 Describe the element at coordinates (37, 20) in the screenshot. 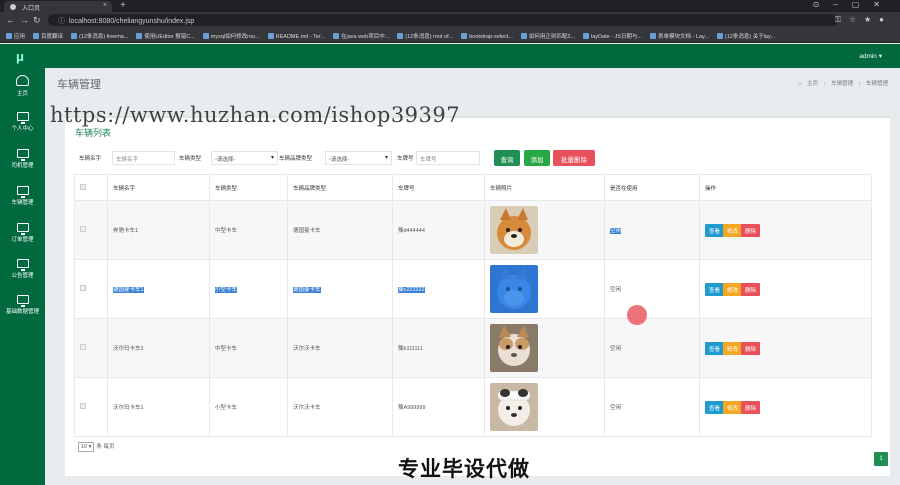

I see `reload-icon: ↻` at that location.